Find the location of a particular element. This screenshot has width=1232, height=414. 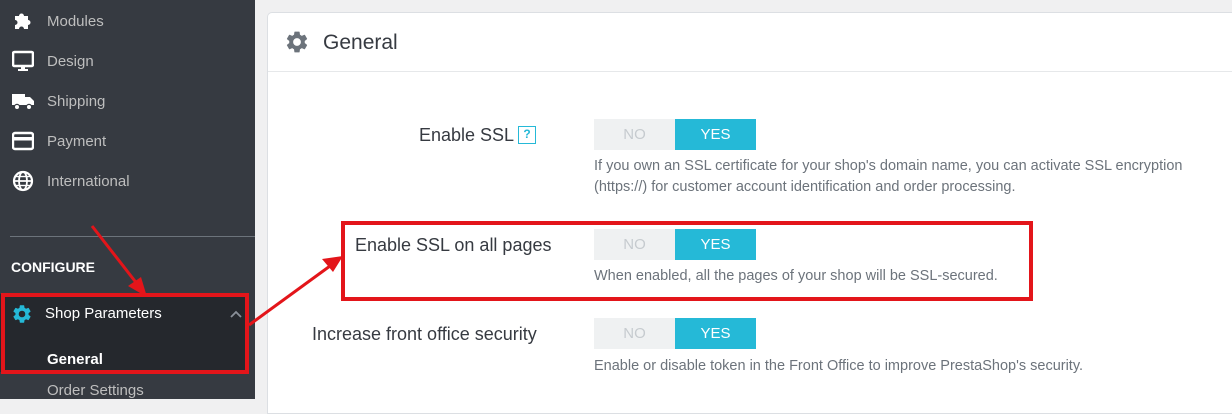

sidebar-subitem-order-settings: Order Settings is located at coordinates (95, 390).